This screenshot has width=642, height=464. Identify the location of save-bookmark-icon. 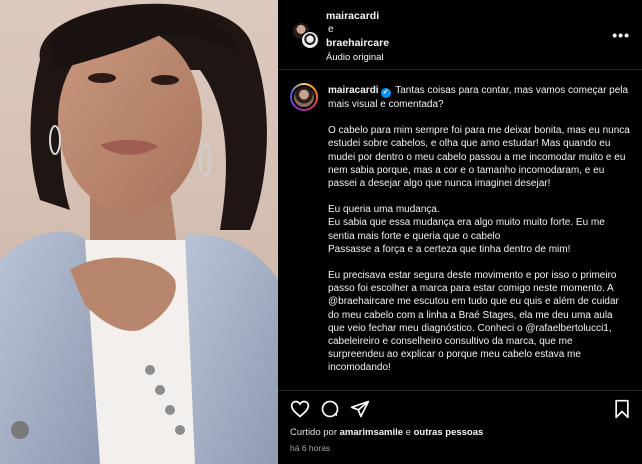
(622, 409).